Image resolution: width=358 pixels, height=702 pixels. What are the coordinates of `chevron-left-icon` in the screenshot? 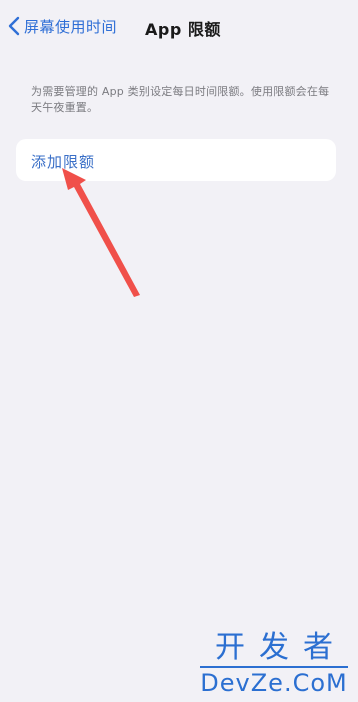 It's located at (14, 26).